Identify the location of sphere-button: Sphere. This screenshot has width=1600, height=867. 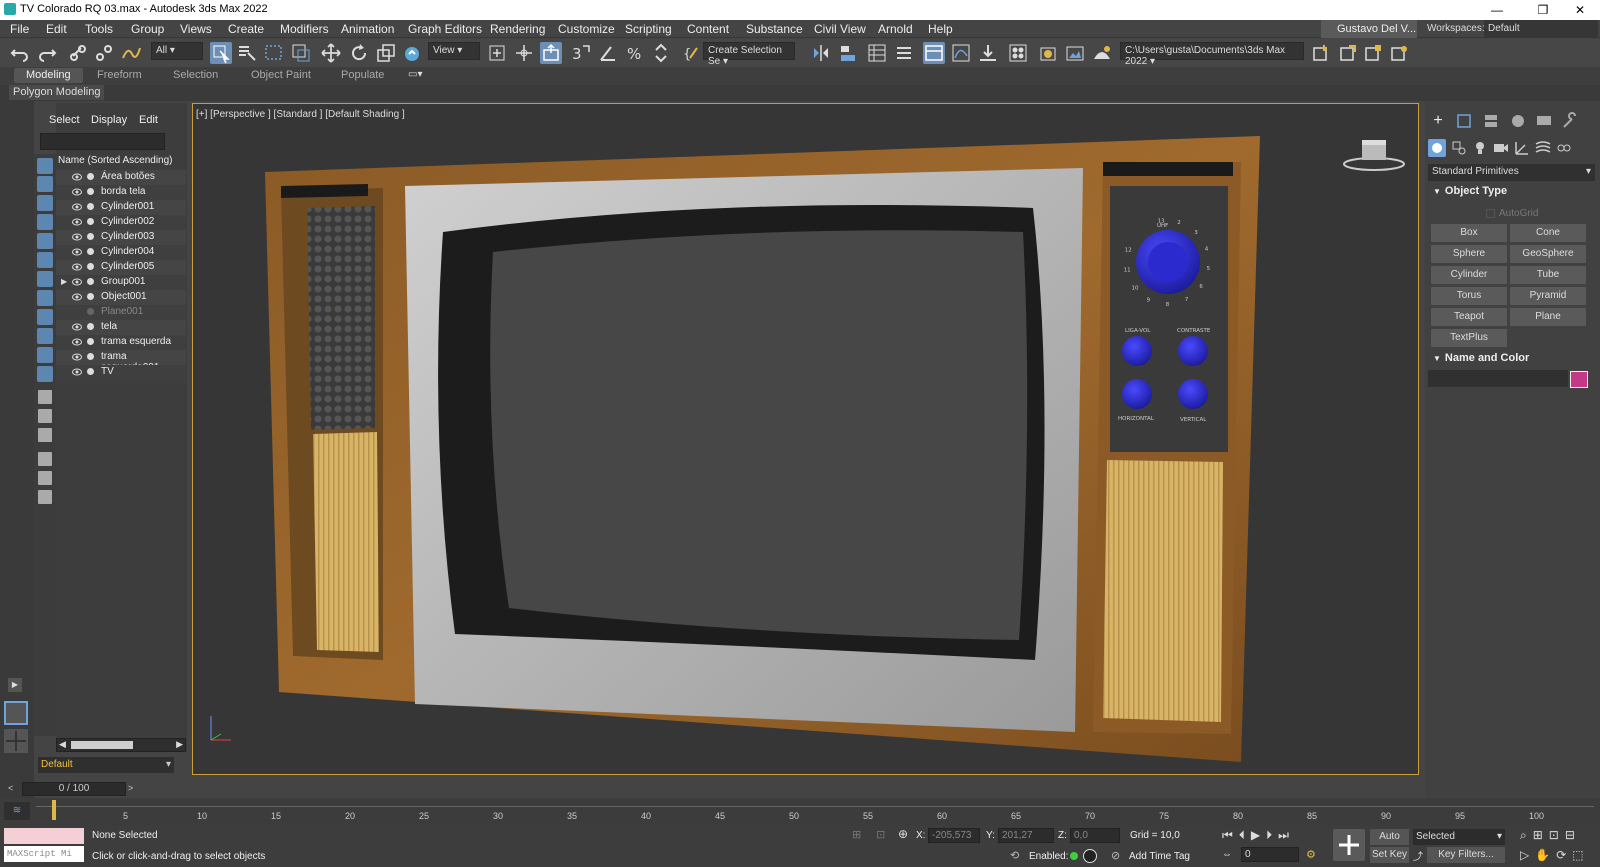
(1469, 254).